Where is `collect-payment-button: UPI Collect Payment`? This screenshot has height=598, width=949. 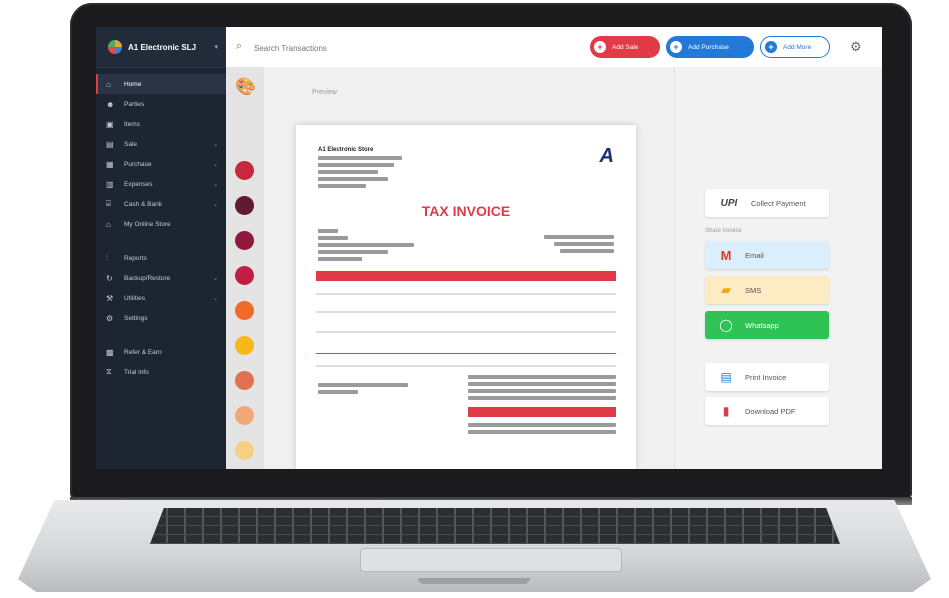
collect-payment-button: UPI Collect Payment is located at coordinates (767, 203).